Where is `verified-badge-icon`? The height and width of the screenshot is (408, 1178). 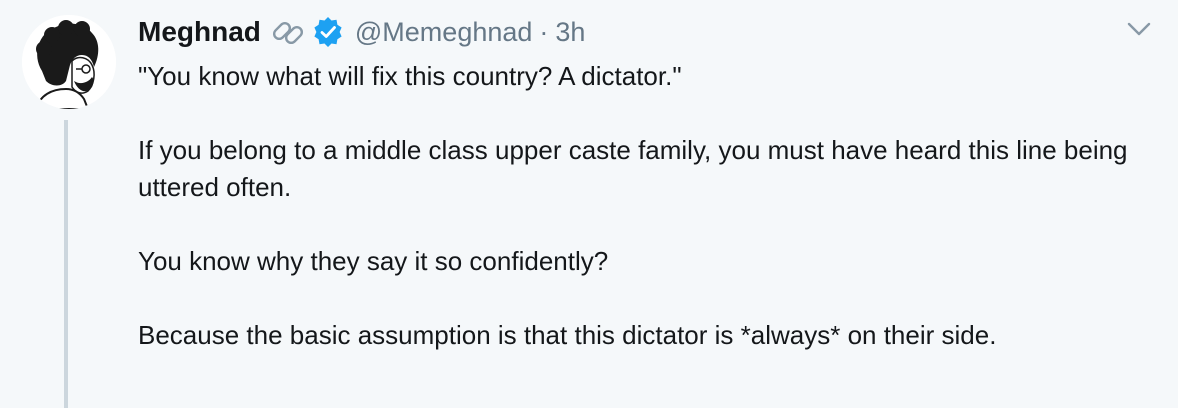
verified-badge-icon is located at coordinates (328, 32).